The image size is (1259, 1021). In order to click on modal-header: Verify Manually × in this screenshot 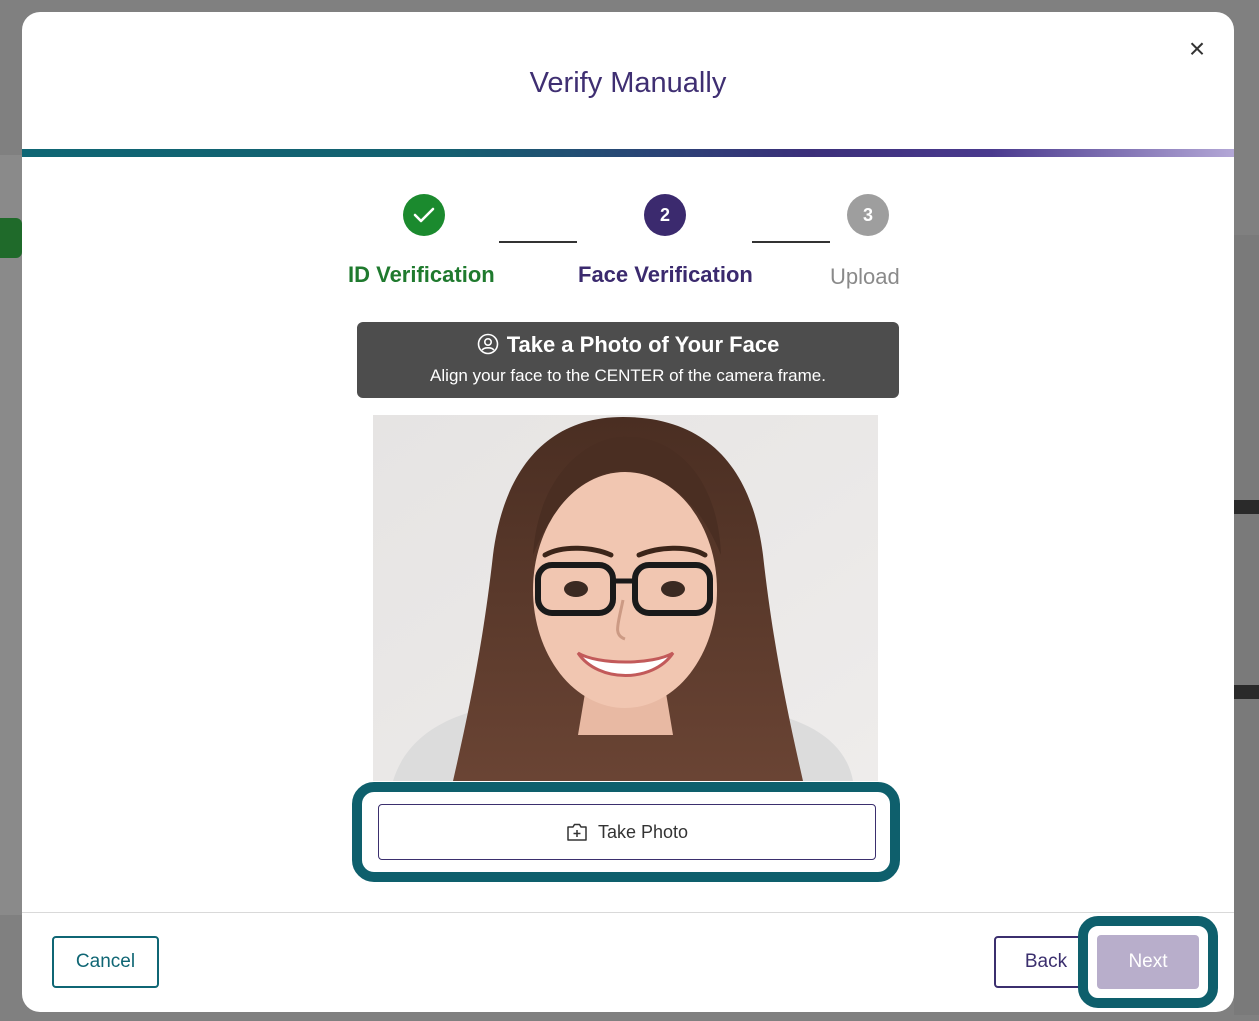, I will do `click(628, 80)`.